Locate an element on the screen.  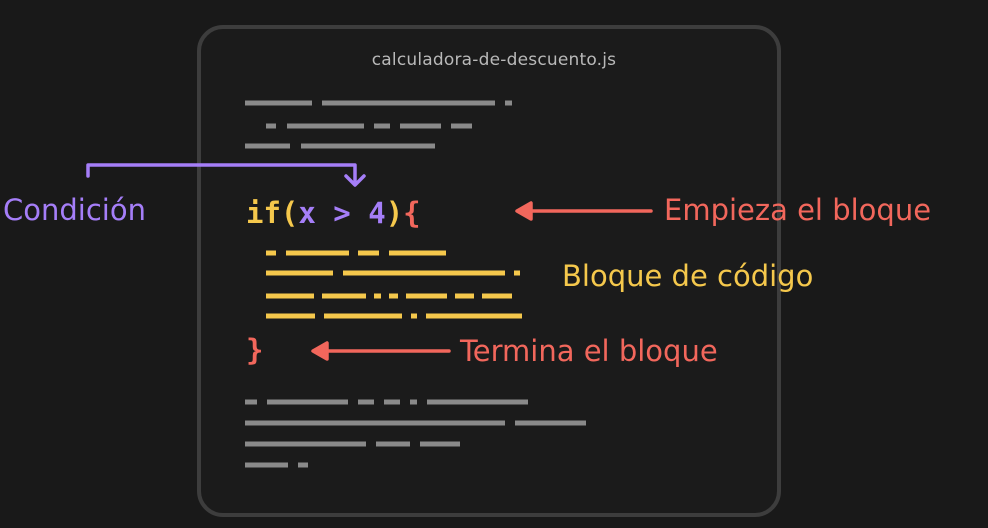
code-block-label: Bloque de código is located at coordinates (688, 276).